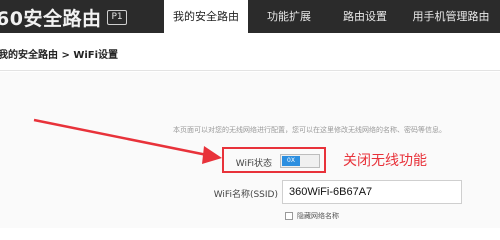 This screenshot has height=240, width=500. I want to click on page-description: 本页面可以对您的无线网络进行配置，您可以在这里修改无线网络的名称、密码等信息。, so click(309, 130).